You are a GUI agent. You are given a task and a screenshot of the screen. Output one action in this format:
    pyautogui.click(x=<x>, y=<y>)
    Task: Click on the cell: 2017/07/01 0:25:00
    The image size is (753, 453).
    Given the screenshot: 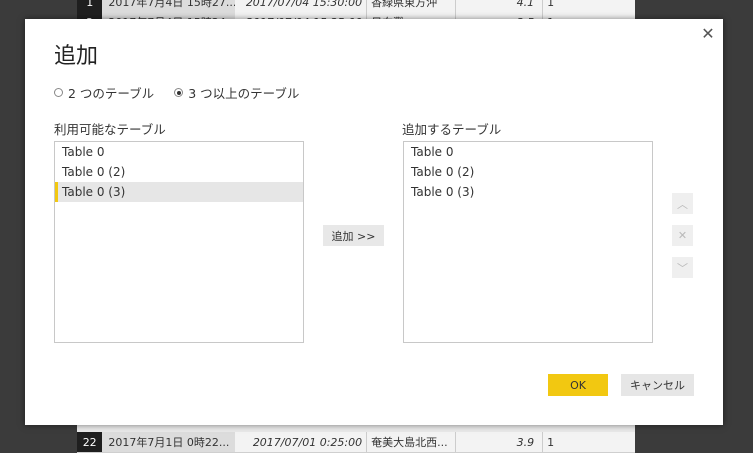 What is the action you would take?
    pyautogui.click(x=307, y=442)
    